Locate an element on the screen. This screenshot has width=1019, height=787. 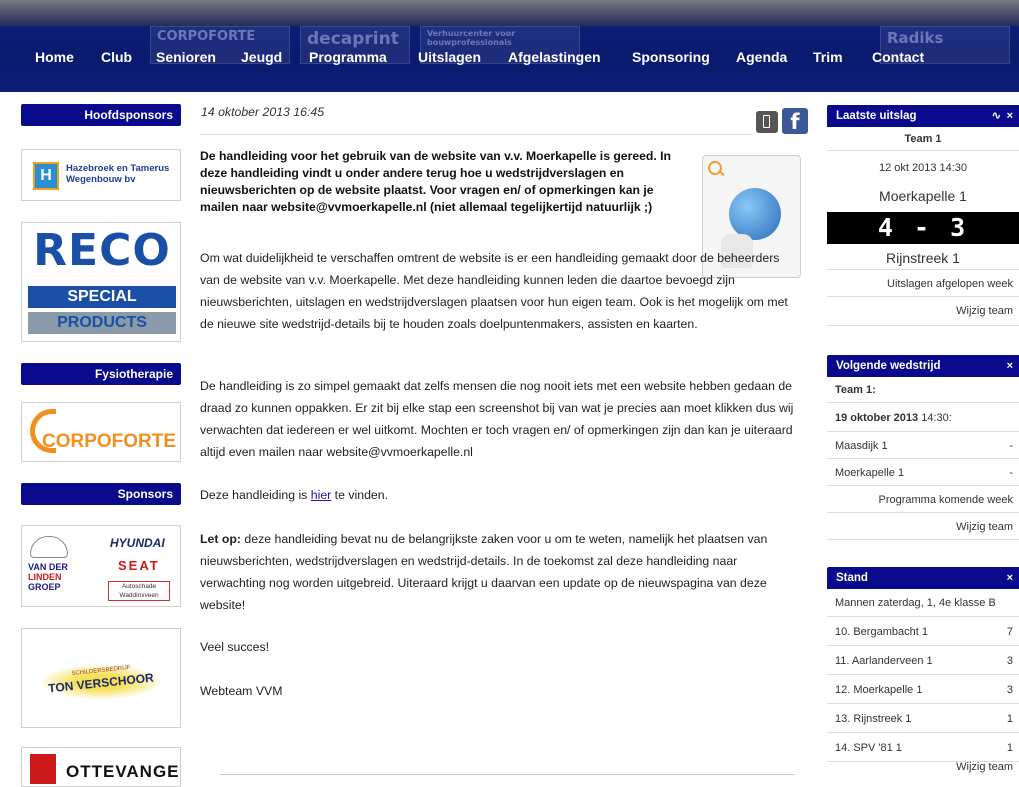
mobile-icon is located at coordinates (767, 122).